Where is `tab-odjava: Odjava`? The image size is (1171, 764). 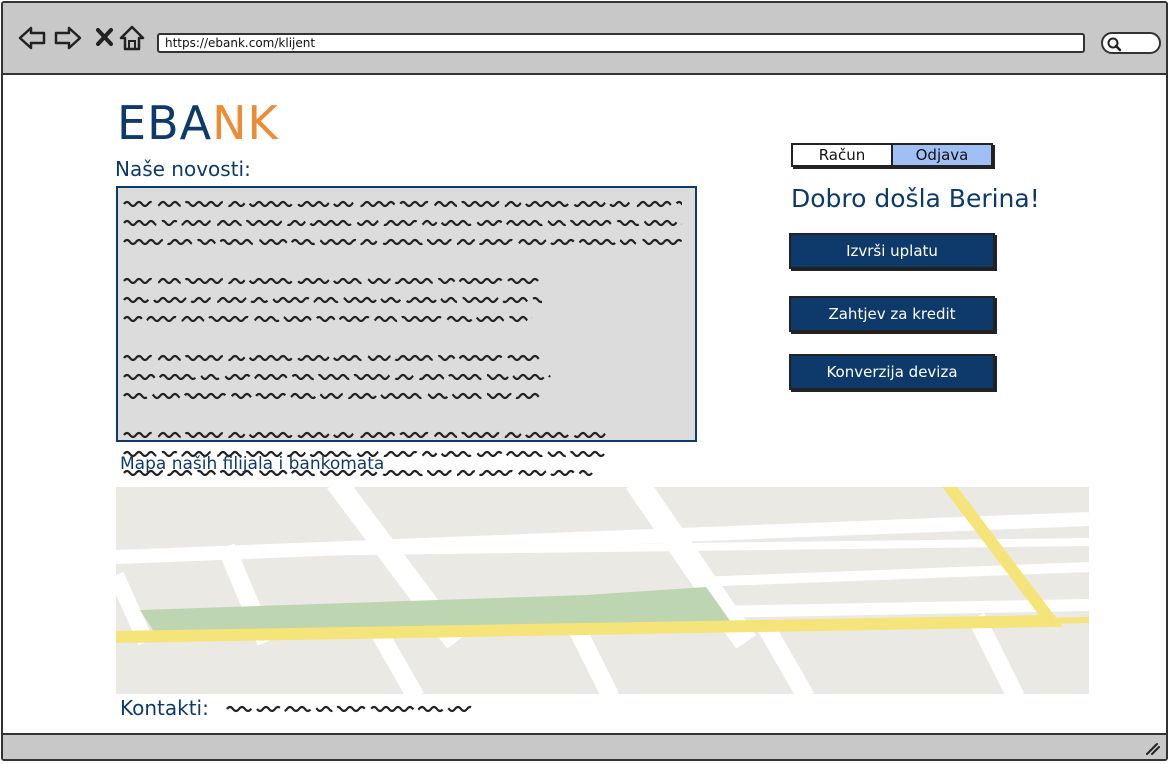 tab-odjava: Odjava is located at coordinates (941, 155).